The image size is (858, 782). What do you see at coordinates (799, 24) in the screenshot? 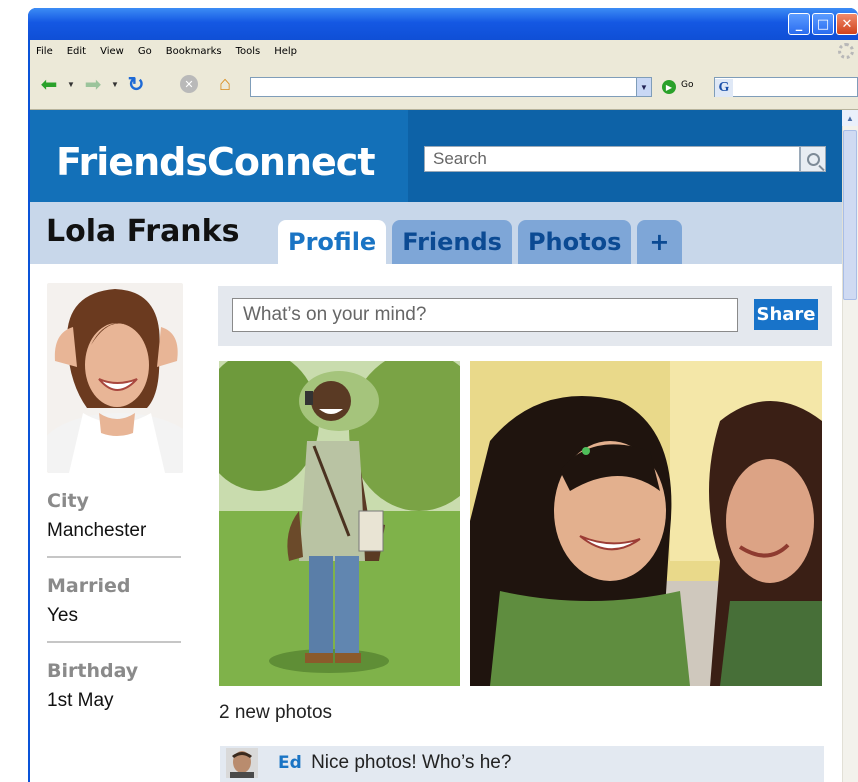
I see `minimize-icon: _` at bounding box center [799, 24].